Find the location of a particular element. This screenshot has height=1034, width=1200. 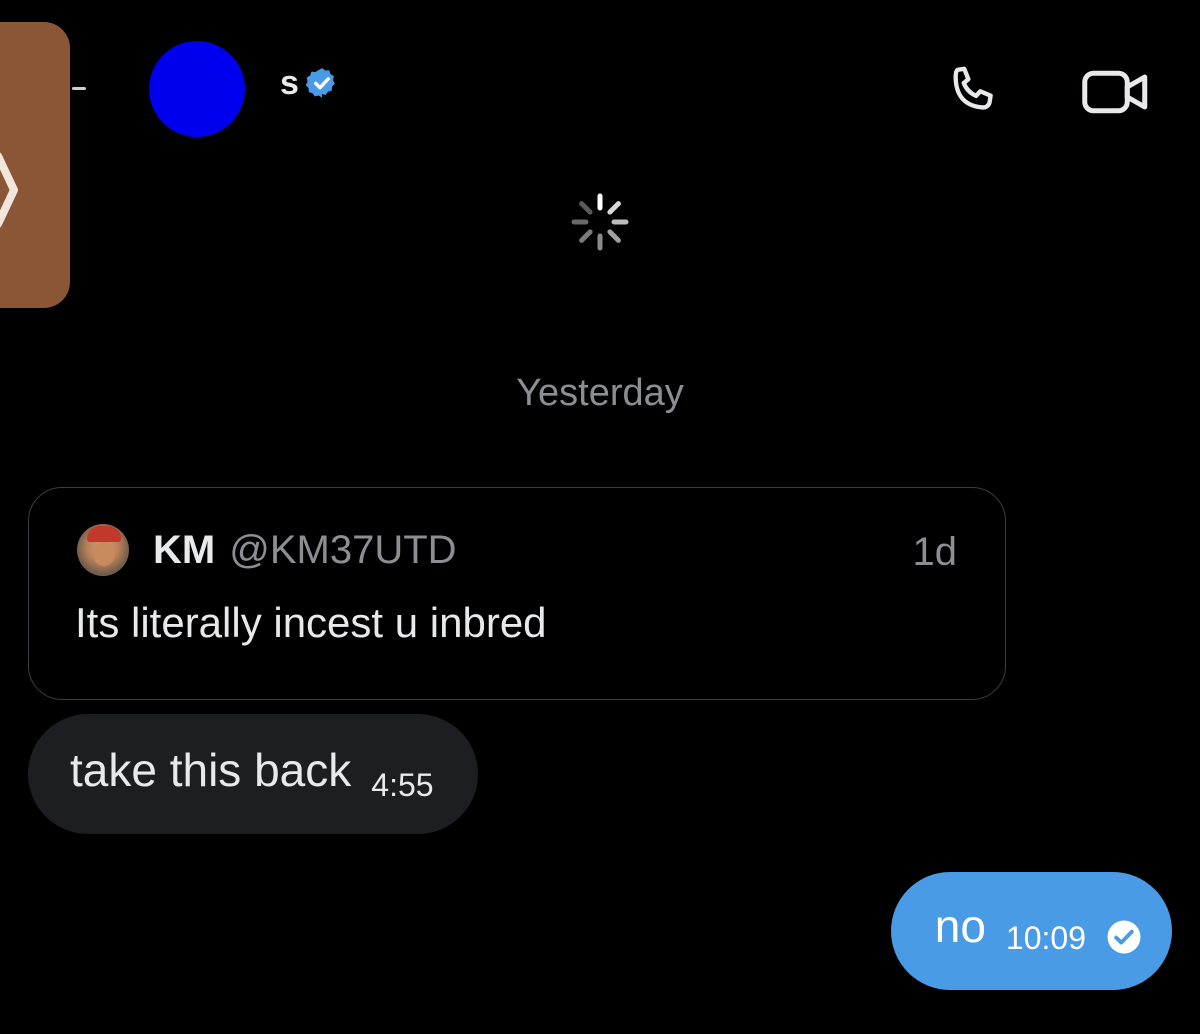

read-check-icon is located at coordinates (1124, 937).